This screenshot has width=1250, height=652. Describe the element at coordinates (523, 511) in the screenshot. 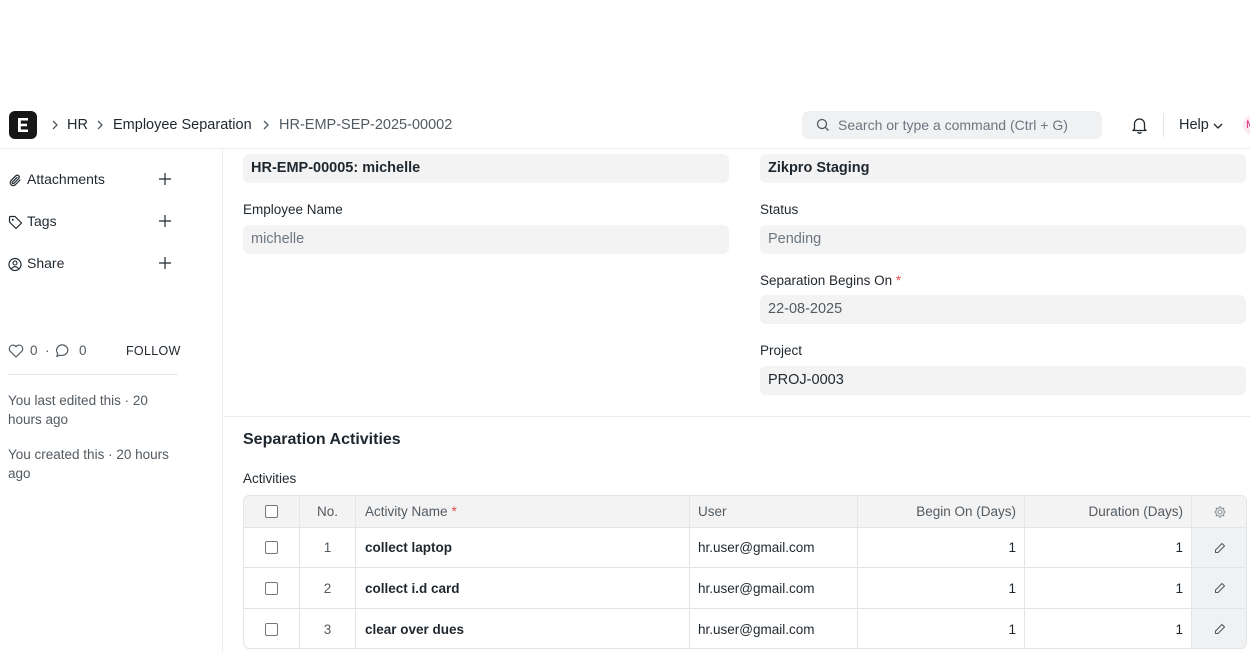

I see `header-activity-name: Activity Name *` at that location.